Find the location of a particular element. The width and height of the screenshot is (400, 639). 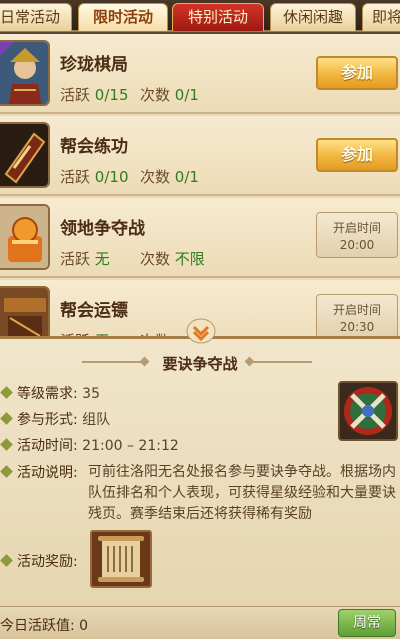

open-time-box: 开启时间 20:30 is located at coordinates (357, 315).